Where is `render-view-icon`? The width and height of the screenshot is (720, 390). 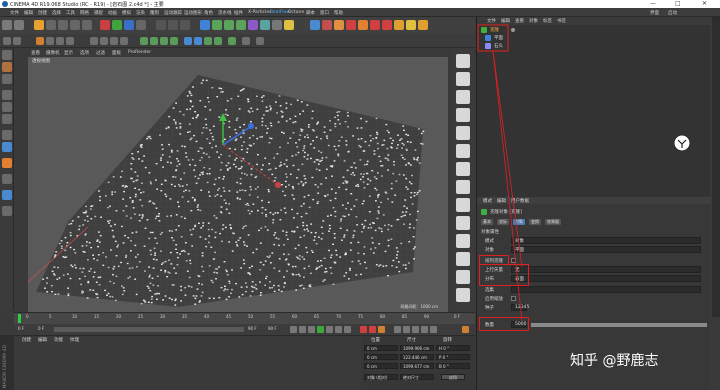
render-view-icon is located at coordinates (161, 25).